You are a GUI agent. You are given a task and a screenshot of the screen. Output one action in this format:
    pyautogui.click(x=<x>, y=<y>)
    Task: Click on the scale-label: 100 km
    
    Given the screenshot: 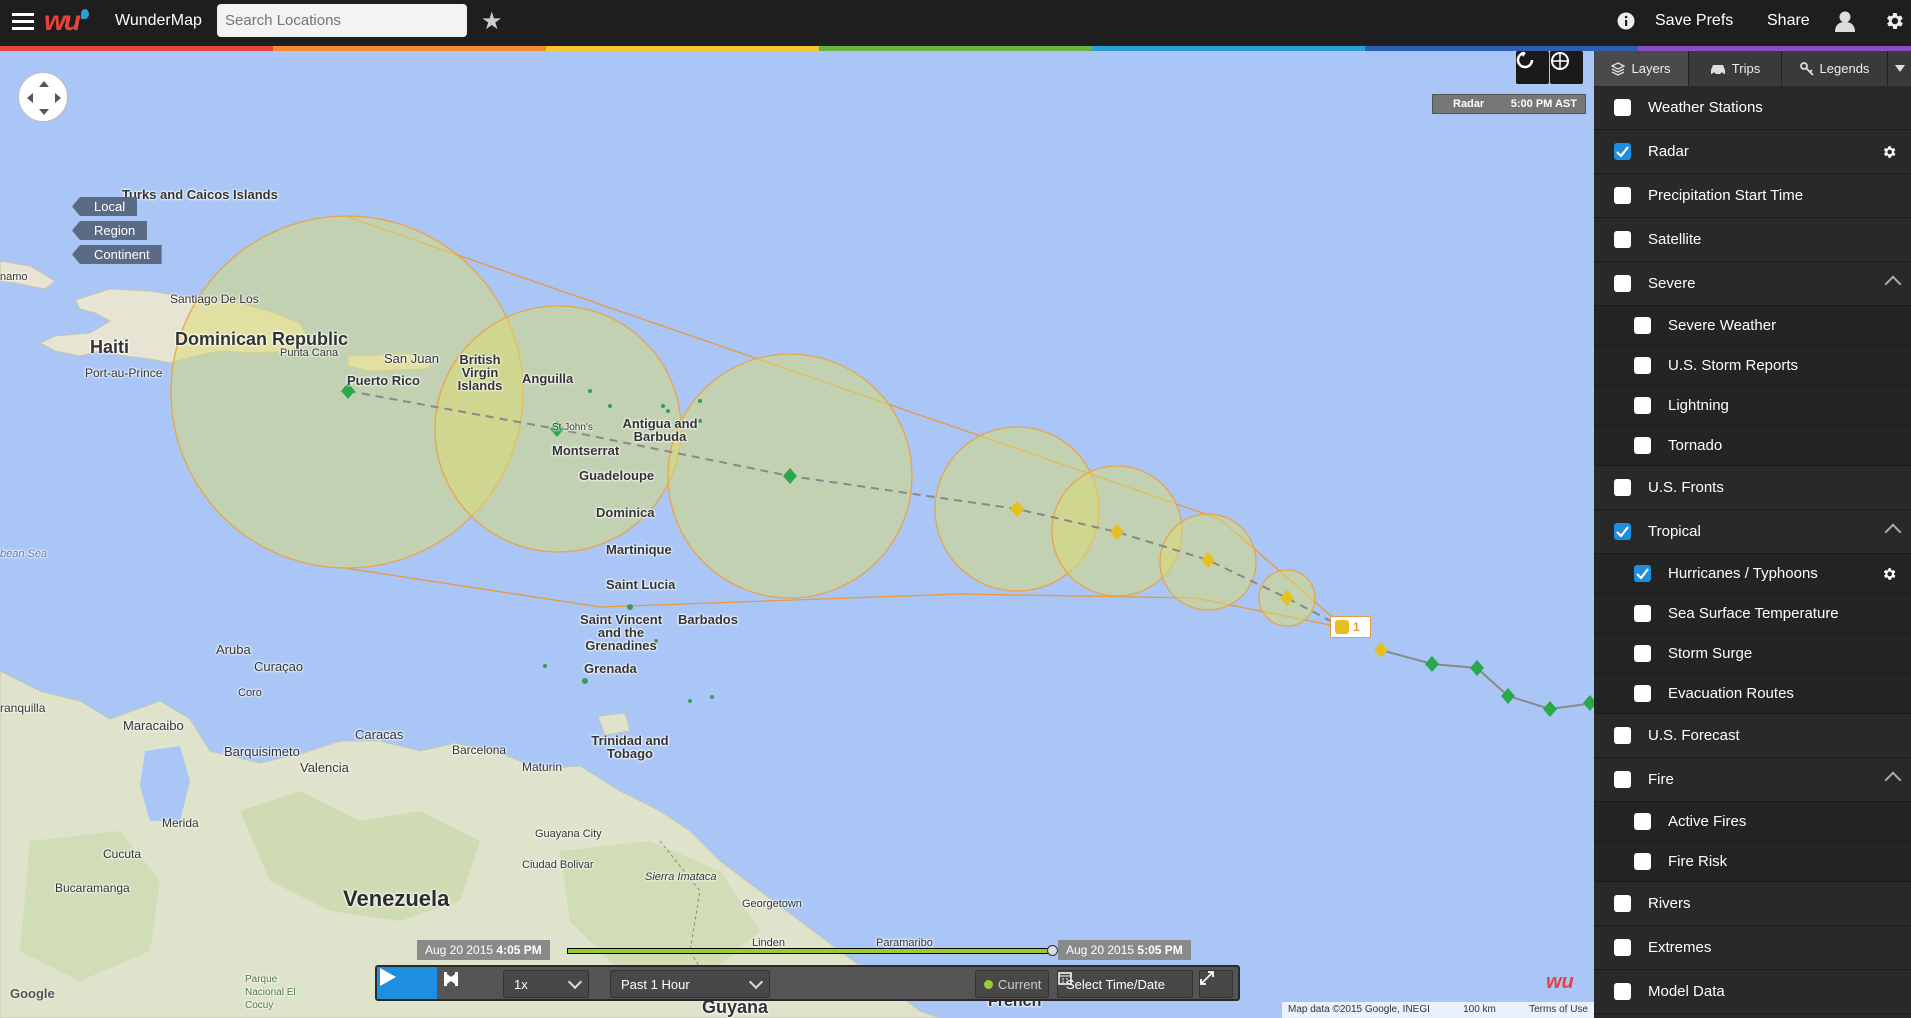 What is the action you would take?
    pyautogui.click(x=1479, y=1009)
    